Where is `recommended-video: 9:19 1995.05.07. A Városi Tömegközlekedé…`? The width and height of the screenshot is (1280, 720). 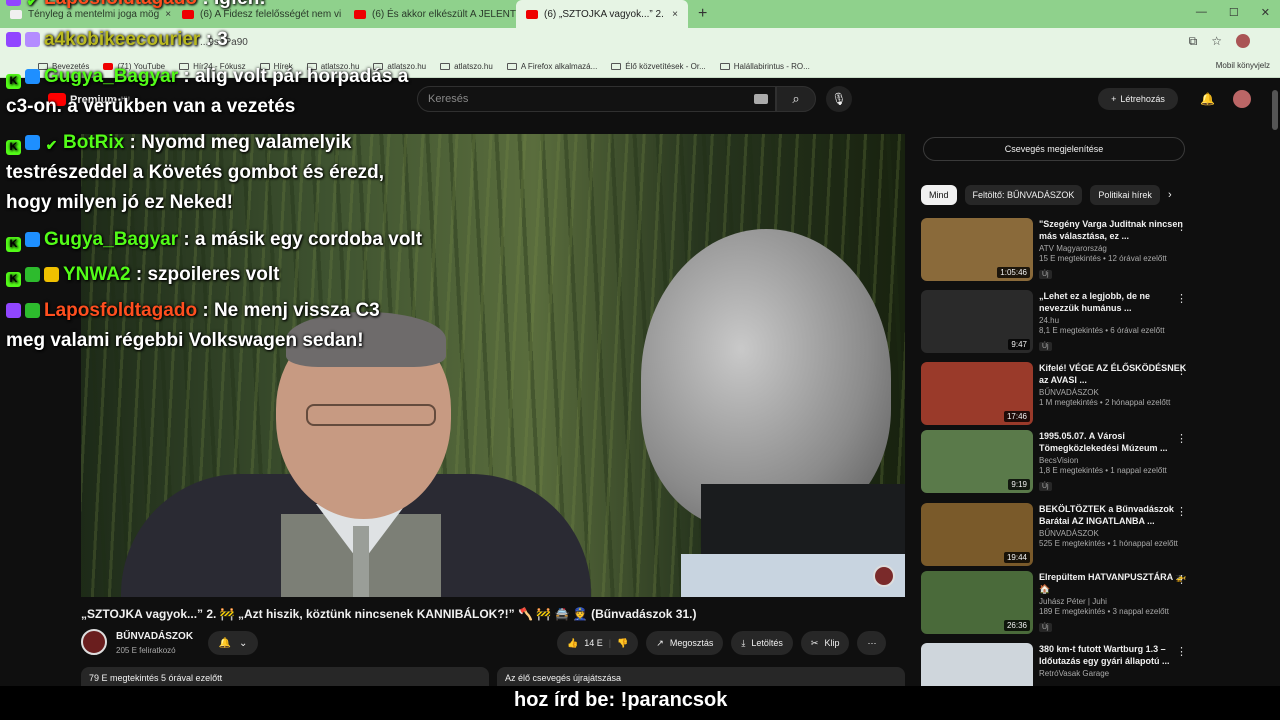 recommended-video: 9:19 1995.05.07. A Városi Tömegközlekedé… is located at coordinates (1086, 462).